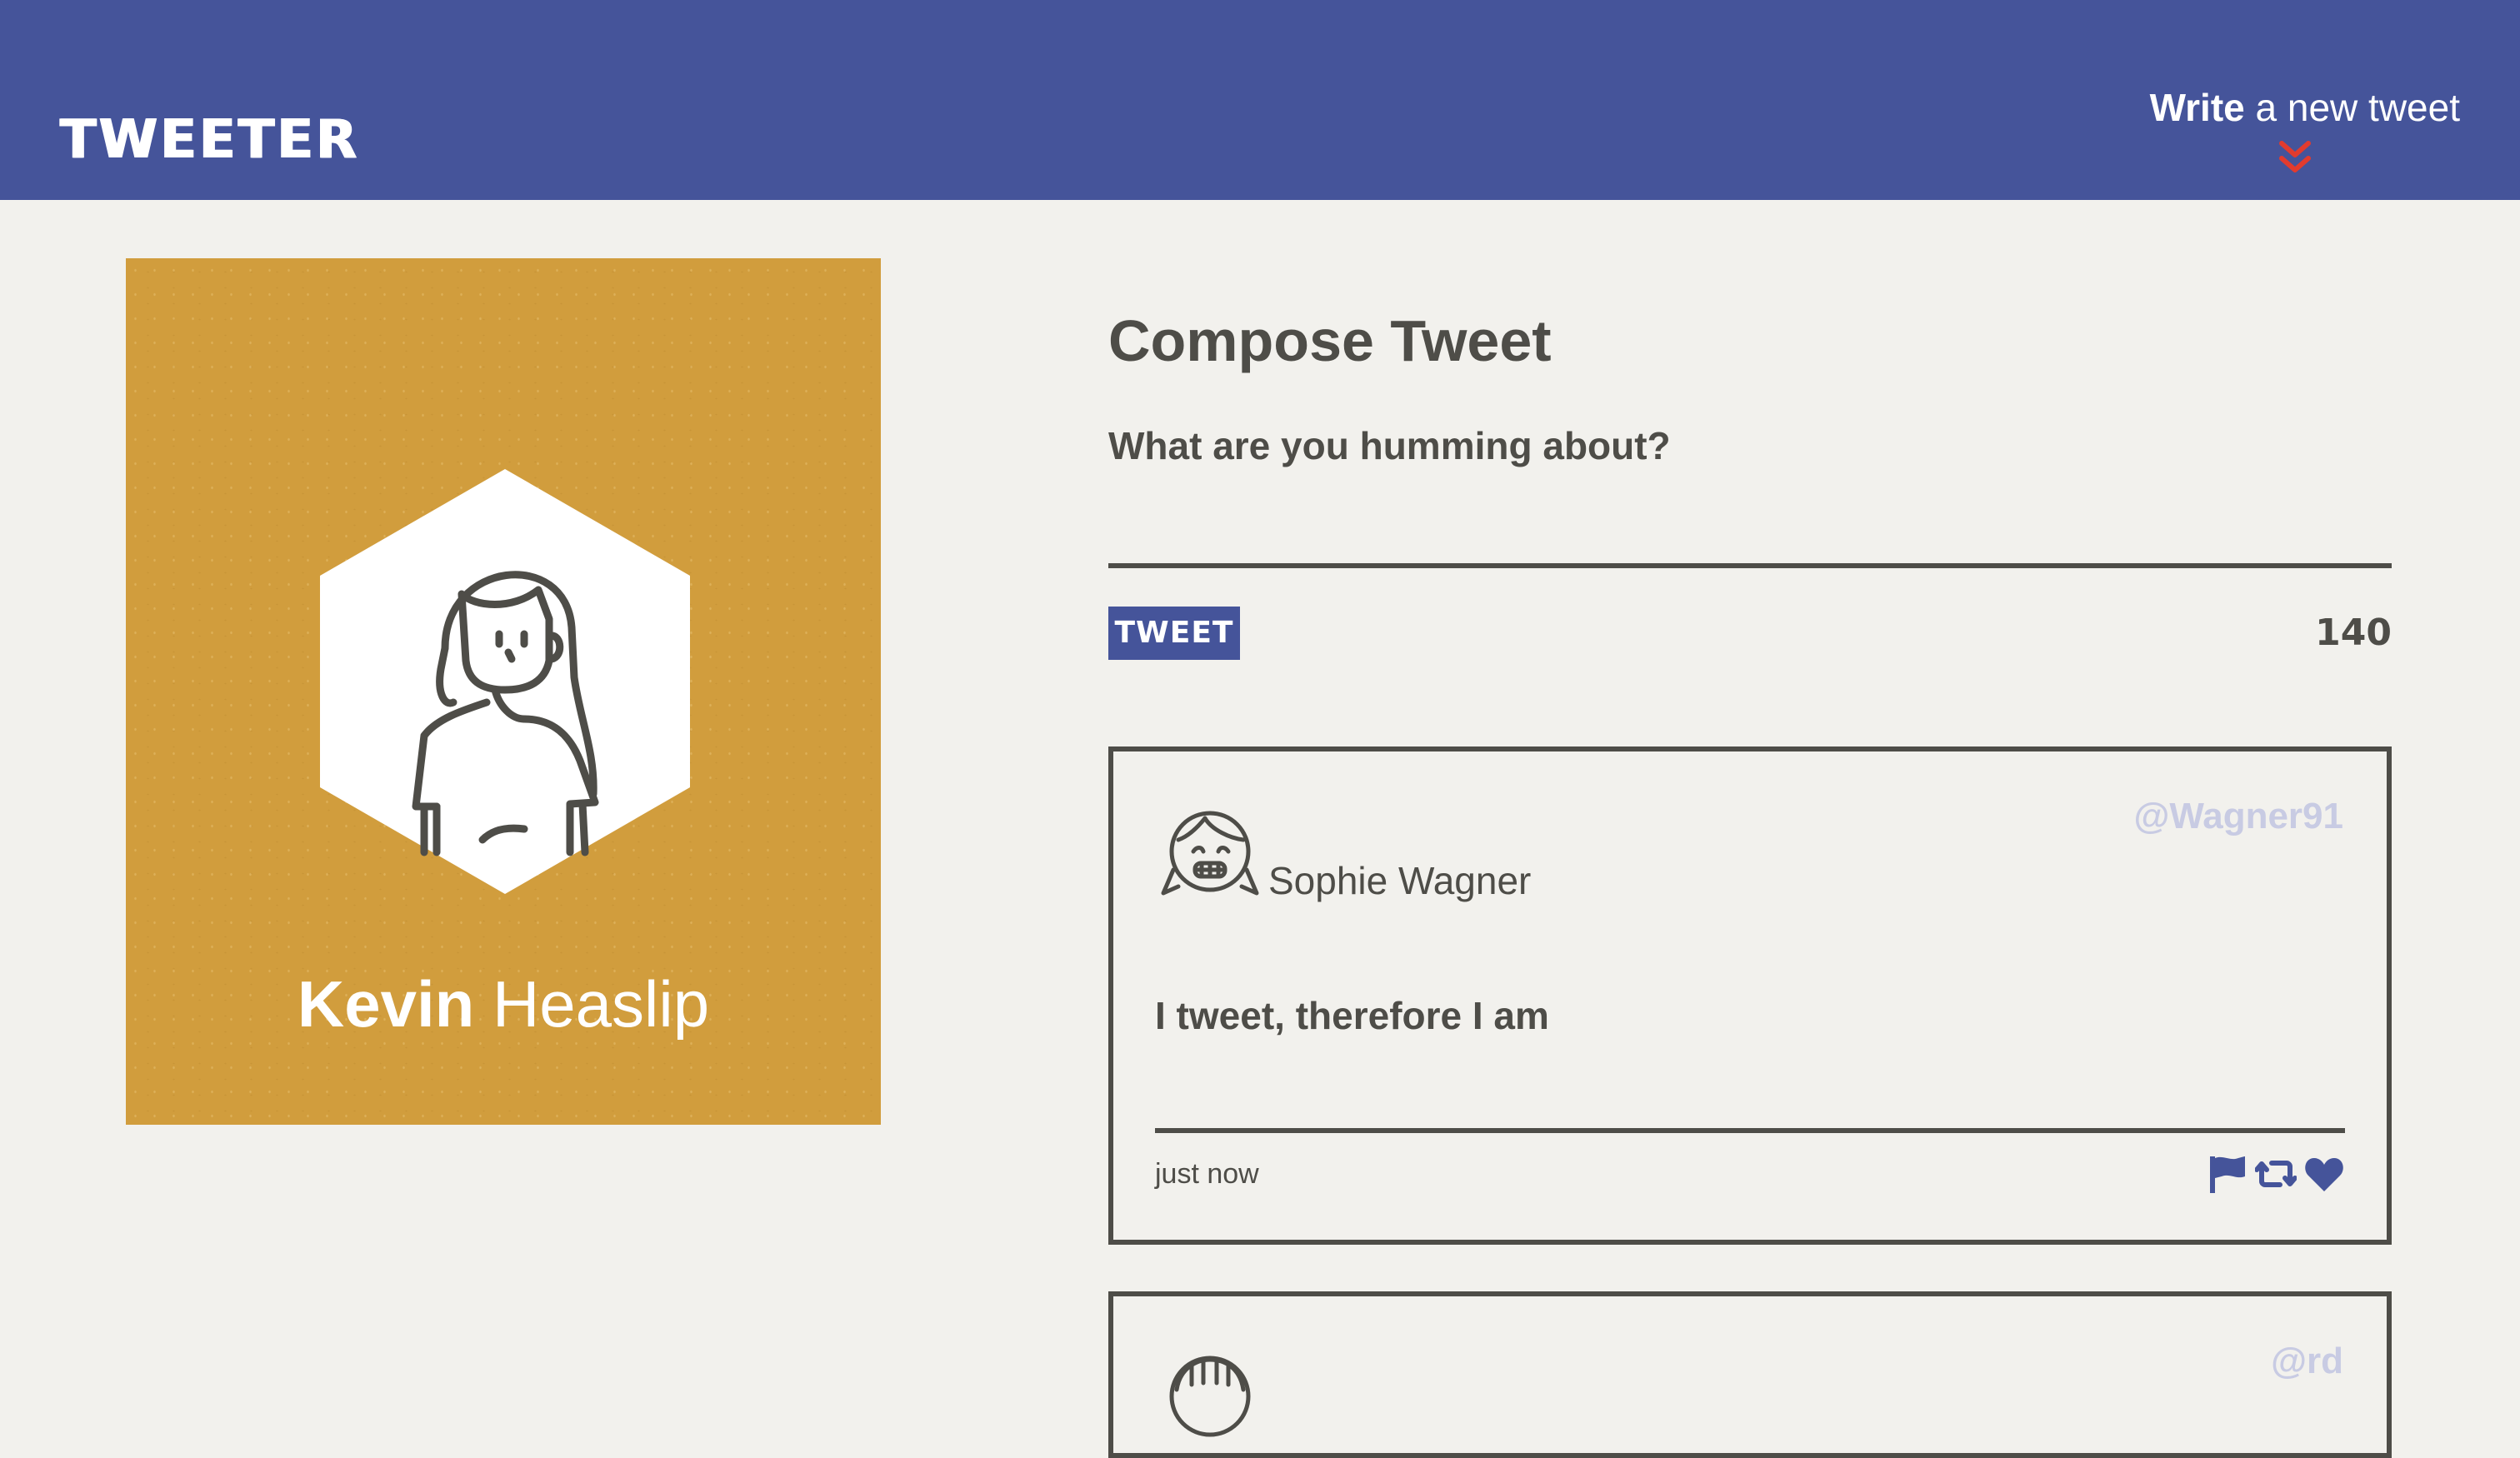  I want to click on flag-icon, so click(2227, 1174).